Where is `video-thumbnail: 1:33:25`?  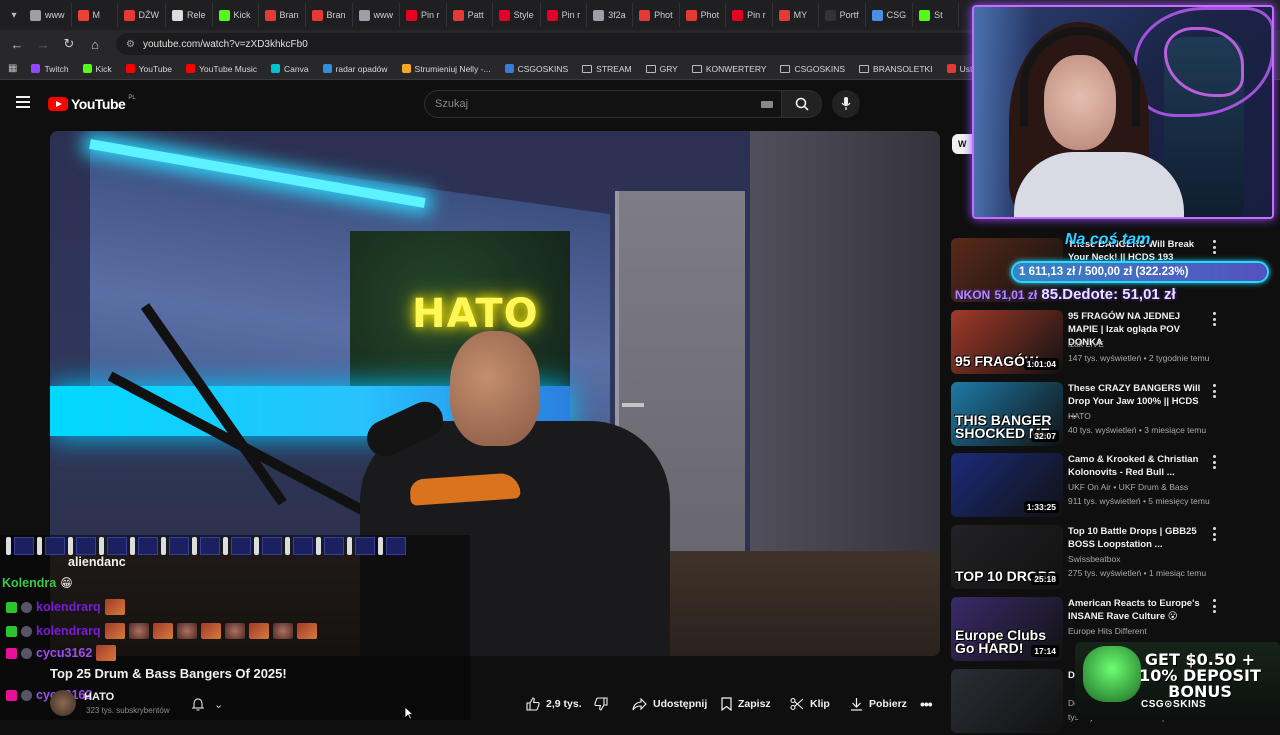 video-thumbnail: 1:33:25 is located at coordinates (1007, 485).